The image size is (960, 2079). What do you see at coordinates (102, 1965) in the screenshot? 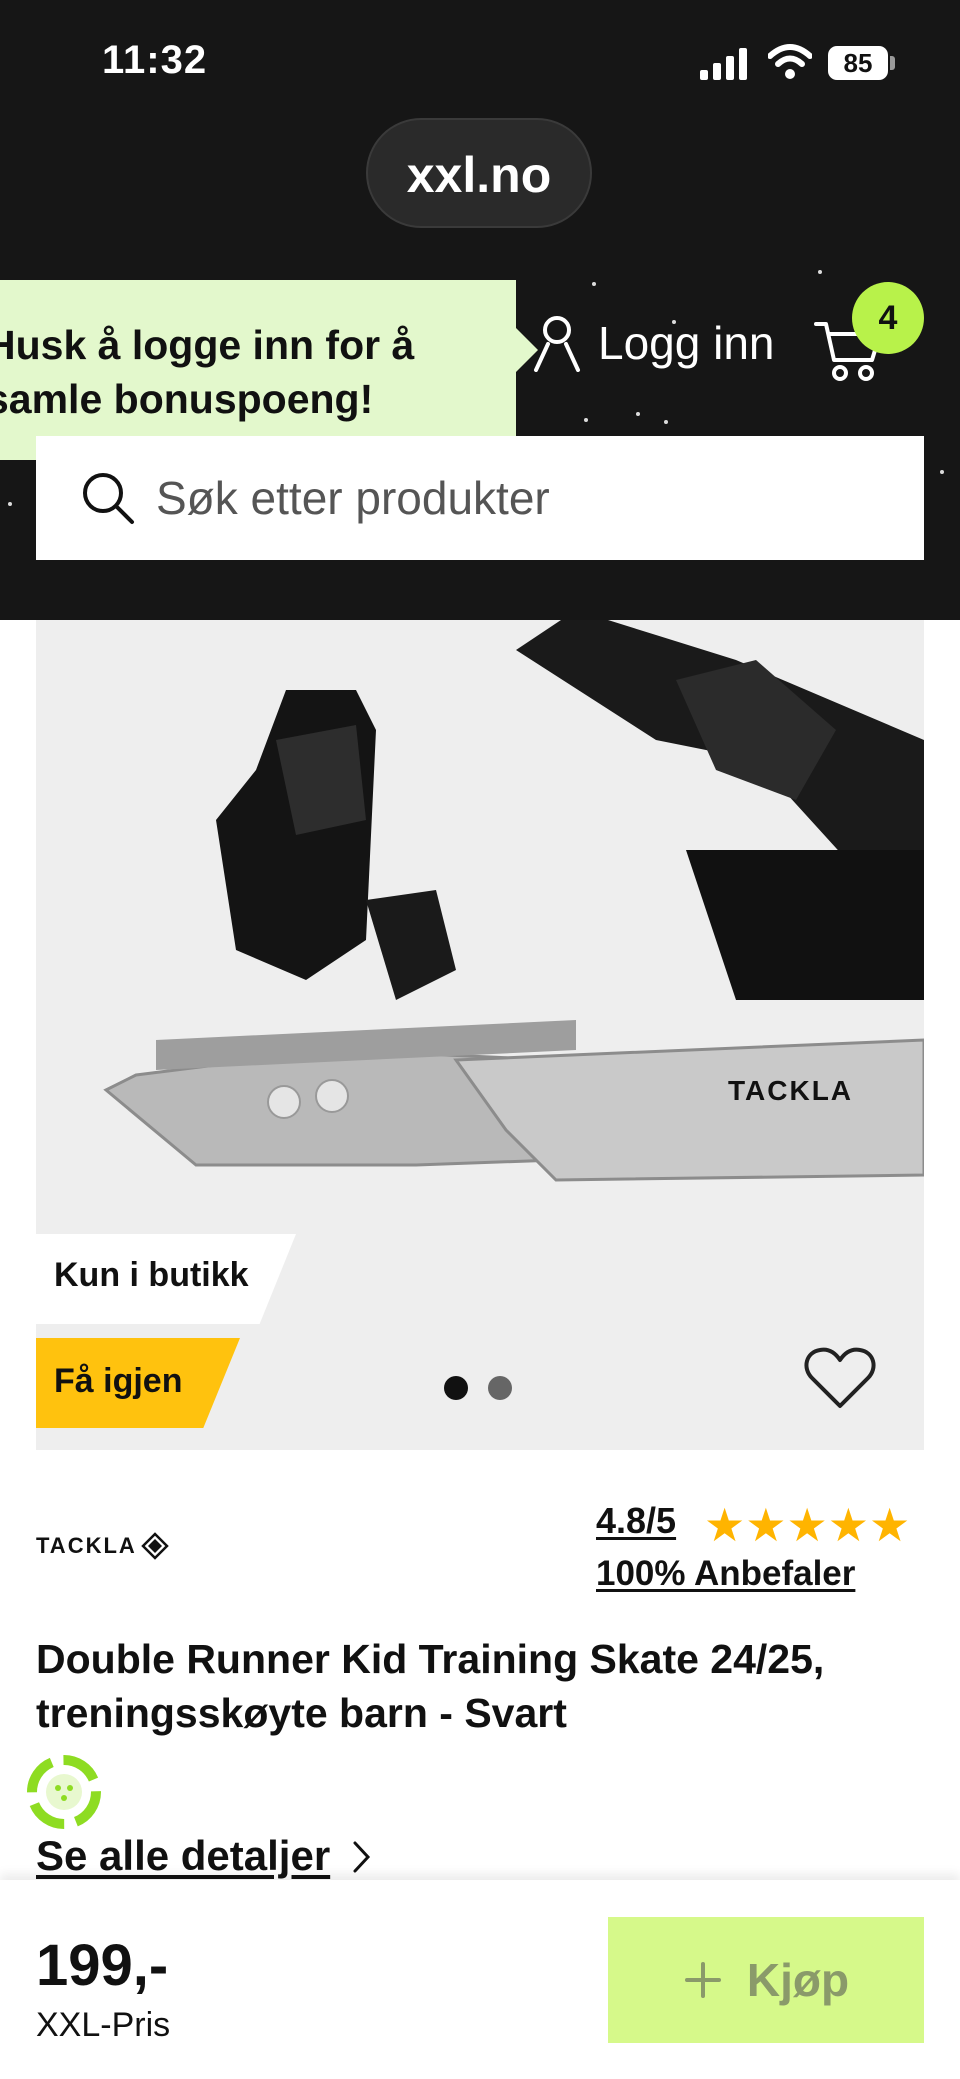
I see `price: 199,-` at bounding box center [102, 1965].